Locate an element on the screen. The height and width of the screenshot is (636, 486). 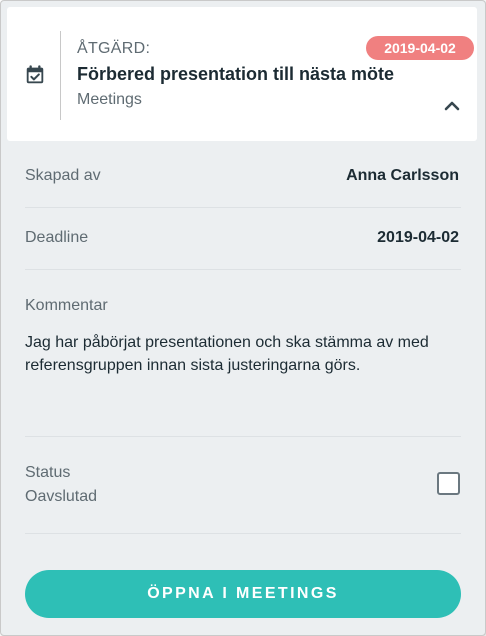
date-badge: 2019-04-02 is located at coordinates (420, 48).